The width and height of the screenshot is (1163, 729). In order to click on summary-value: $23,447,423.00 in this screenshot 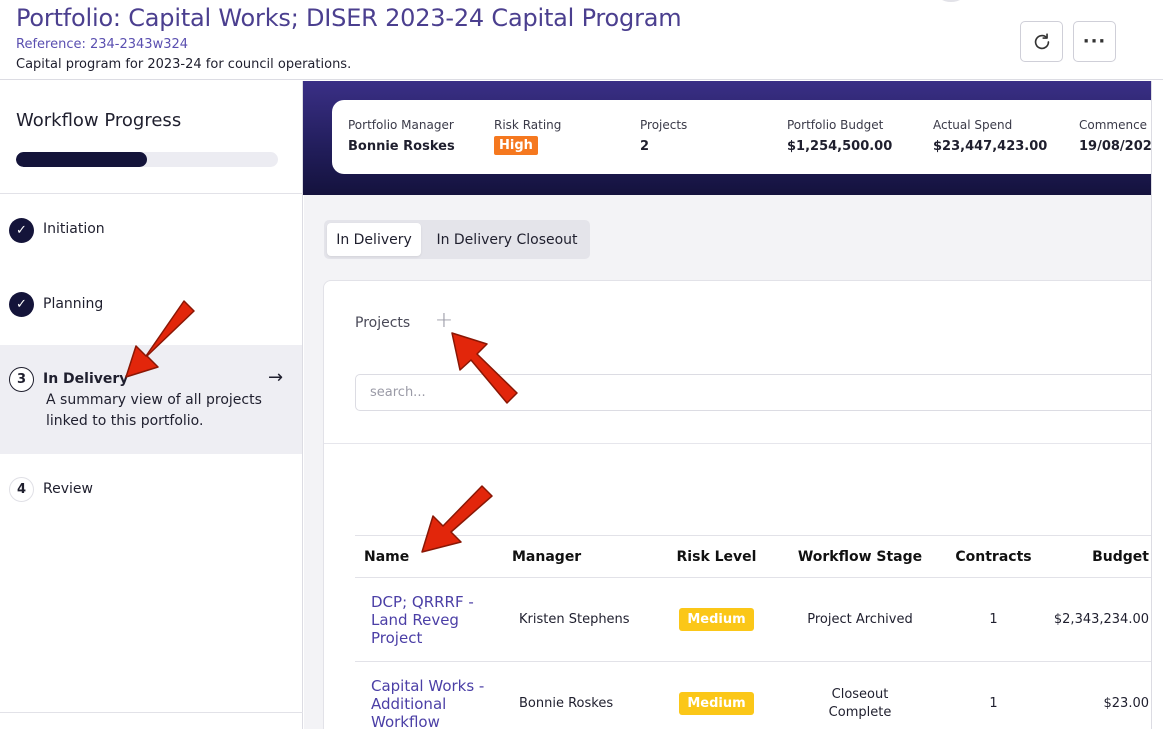, I will do `click(990, 146)`.